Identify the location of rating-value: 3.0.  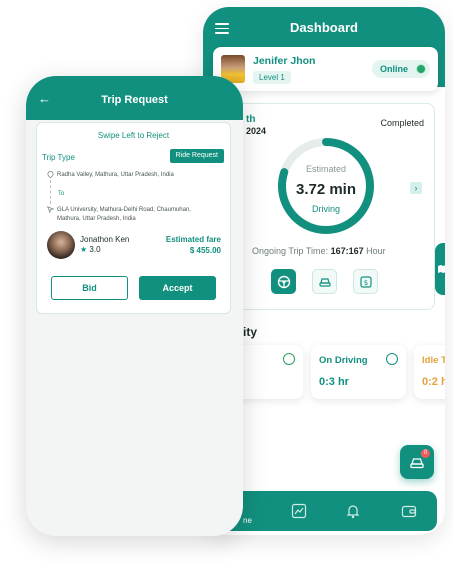
(95, 249).